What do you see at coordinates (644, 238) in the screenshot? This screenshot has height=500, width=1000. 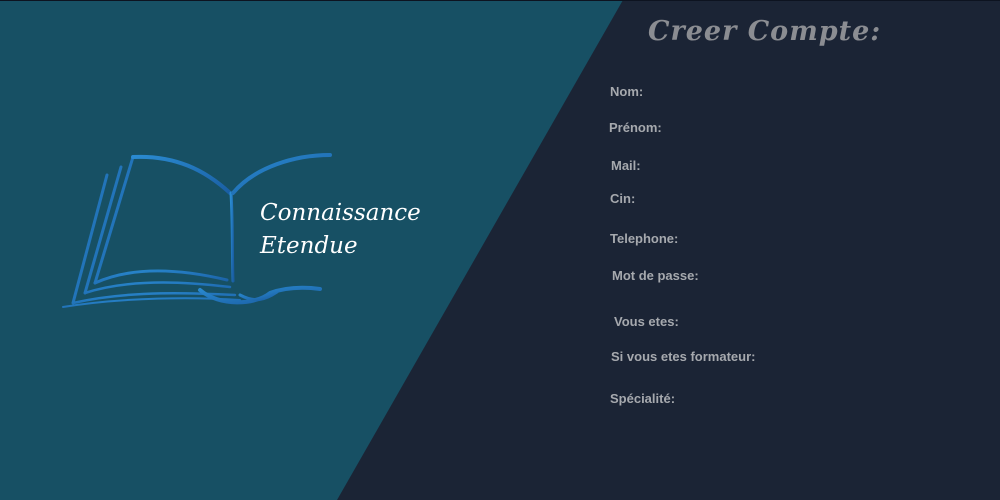 I see `telephone-label: Telephone:` at bounding box center [644, 238].